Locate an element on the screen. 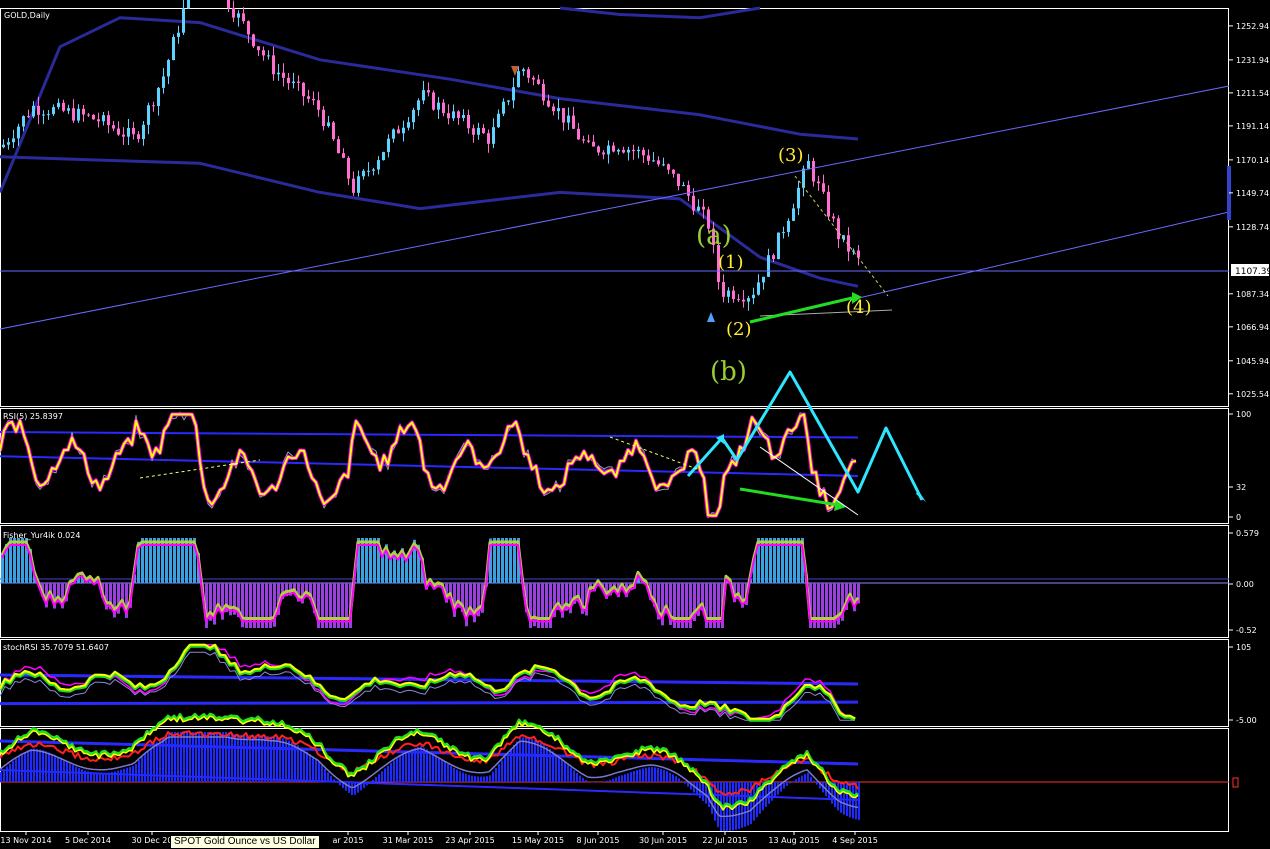  fisher-y-tick-label: 0.579 is located at coordinates (1247, 533).